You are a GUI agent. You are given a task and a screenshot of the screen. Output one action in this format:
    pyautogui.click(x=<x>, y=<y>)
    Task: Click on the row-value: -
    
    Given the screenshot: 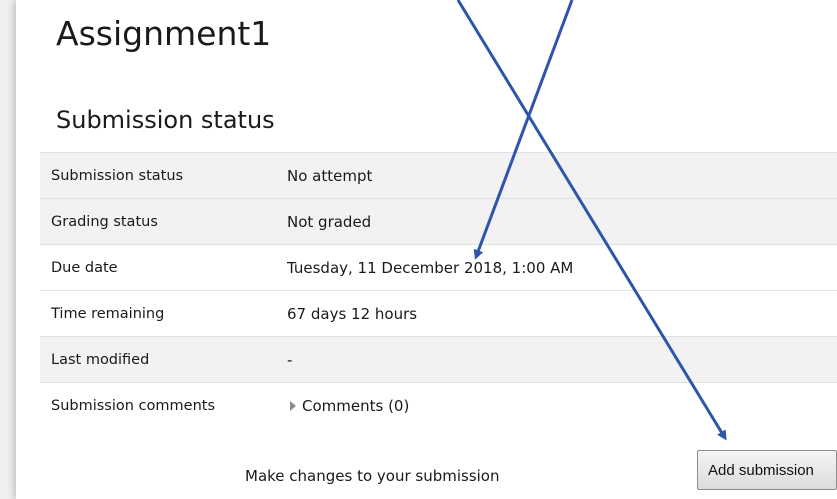 What is the action you would take?
    pyautogui.click(x=290, y=359)
    